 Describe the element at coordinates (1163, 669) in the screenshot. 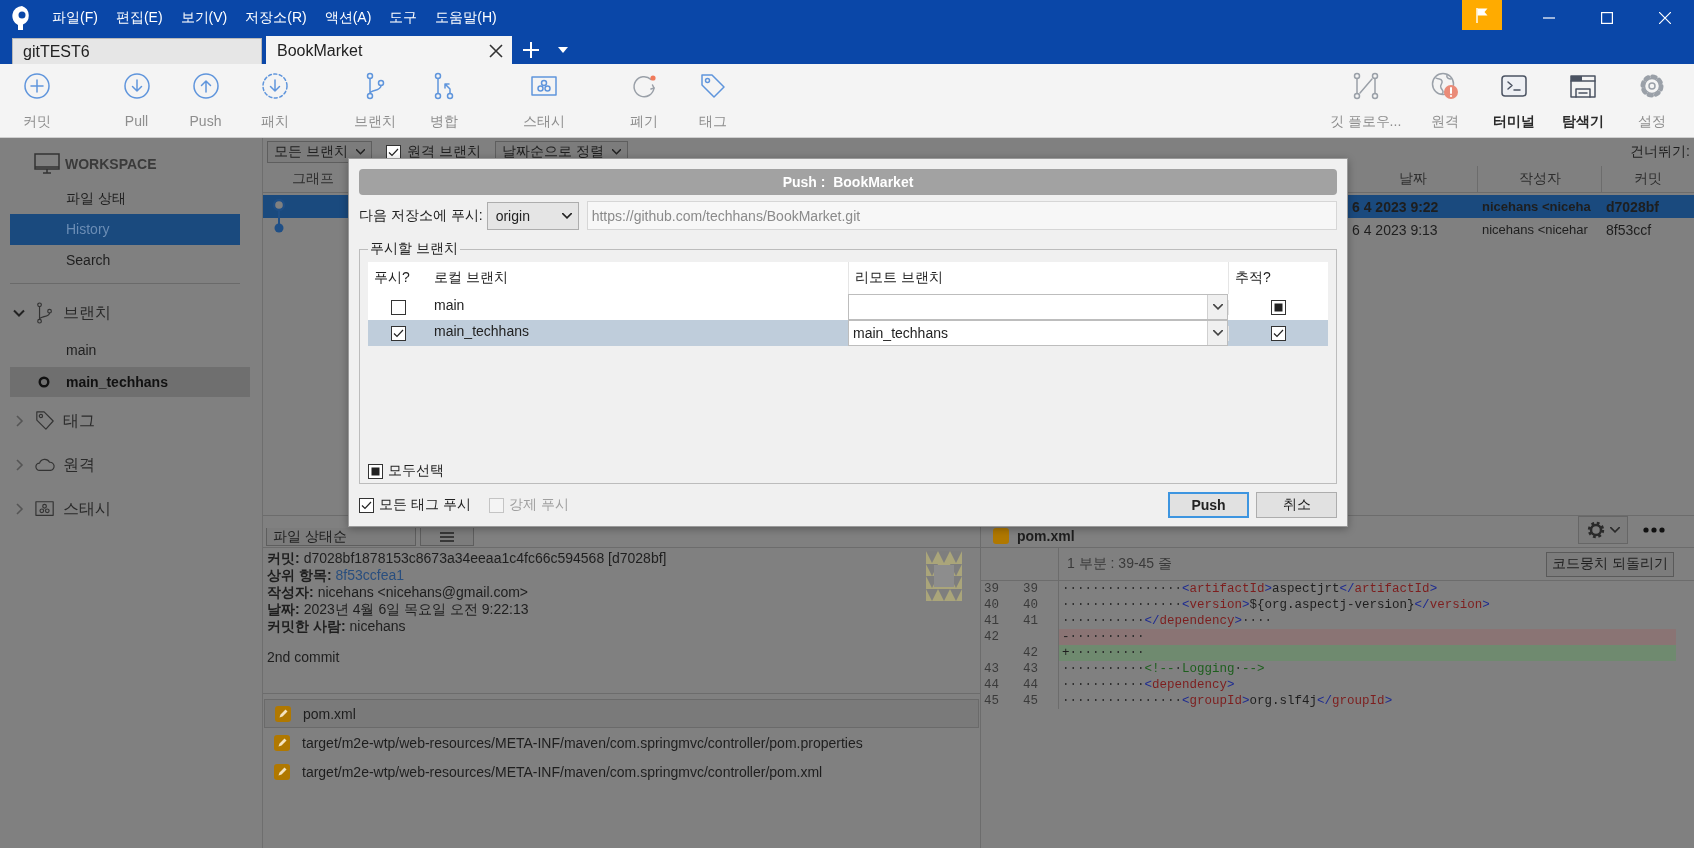

I see `code-line: ···········<!--·Logging·-->` at that location.